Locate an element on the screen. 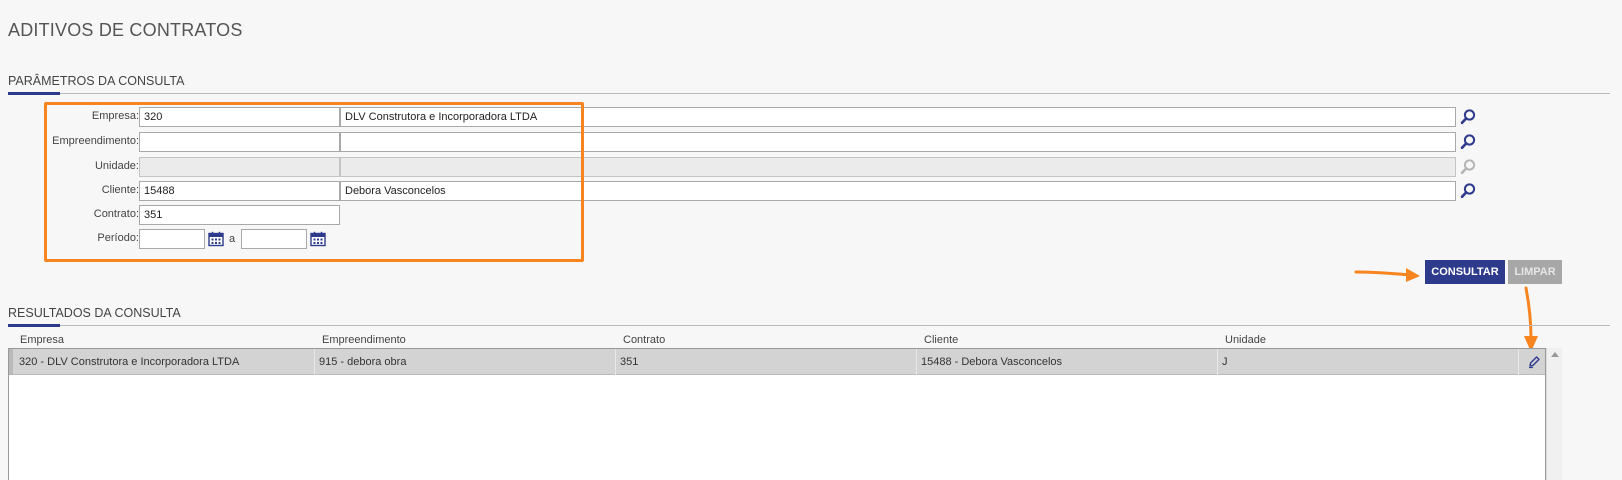 This screenshot has height=480, width=1622. unidade-search-icon is located at coordinates (1468, 167).